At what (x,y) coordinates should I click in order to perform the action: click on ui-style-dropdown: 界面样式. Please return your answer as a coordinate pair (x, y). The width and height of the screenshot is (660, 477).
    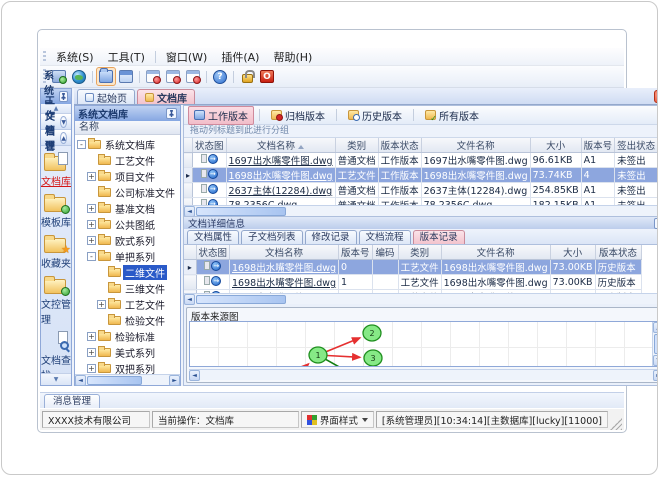
    Looking at the image, I should click on (337, 419).